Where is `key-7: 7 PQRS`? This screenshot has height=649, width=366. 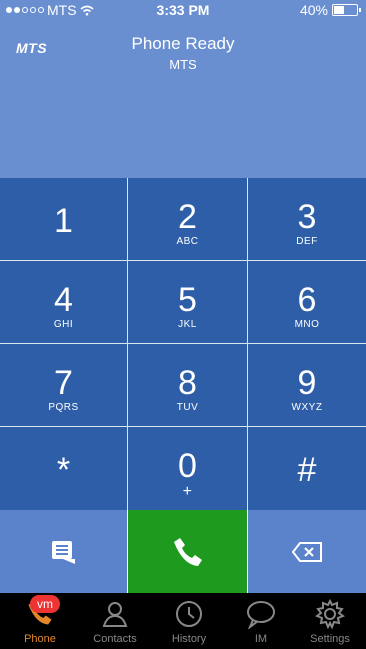 key-7: 7 PQRS is located at coordinates (63, 385).